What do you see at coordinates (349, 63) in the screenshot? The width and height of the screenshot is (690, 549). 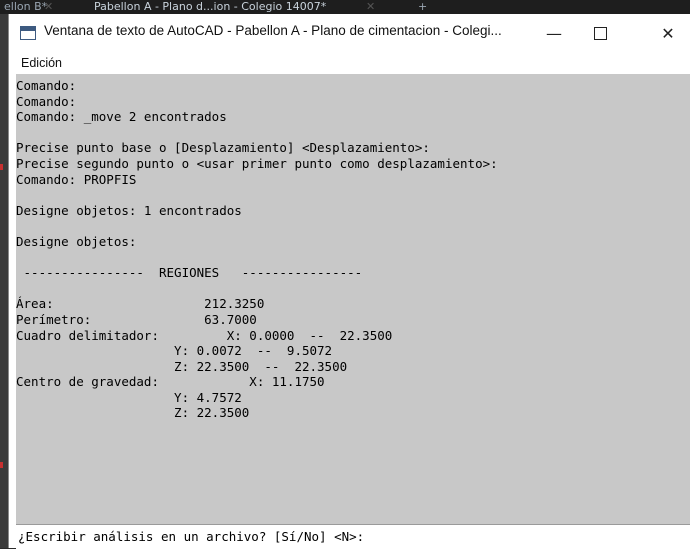 I see `menu-bar: Edición` at bounding box center [349, 63].